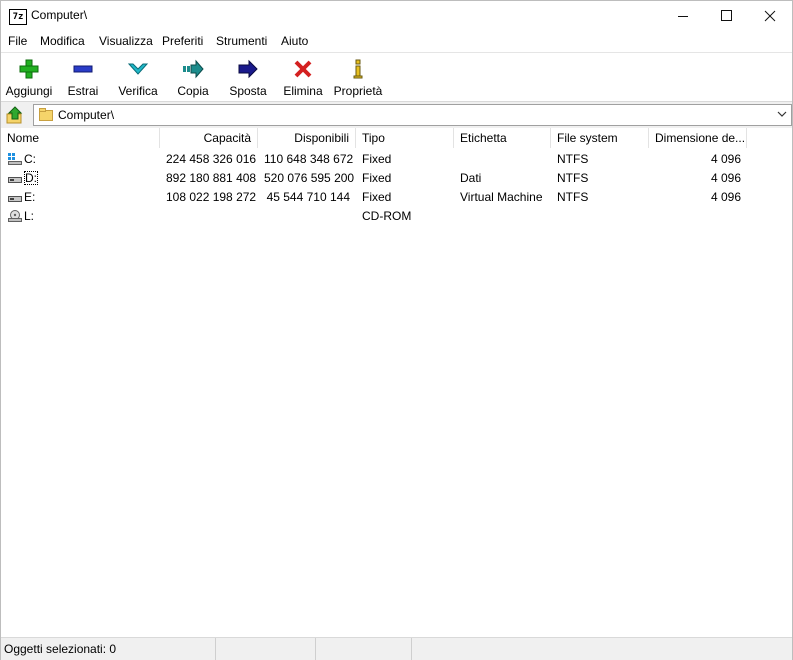  I want to click on info-button: Proprietà, so click(358, 77).